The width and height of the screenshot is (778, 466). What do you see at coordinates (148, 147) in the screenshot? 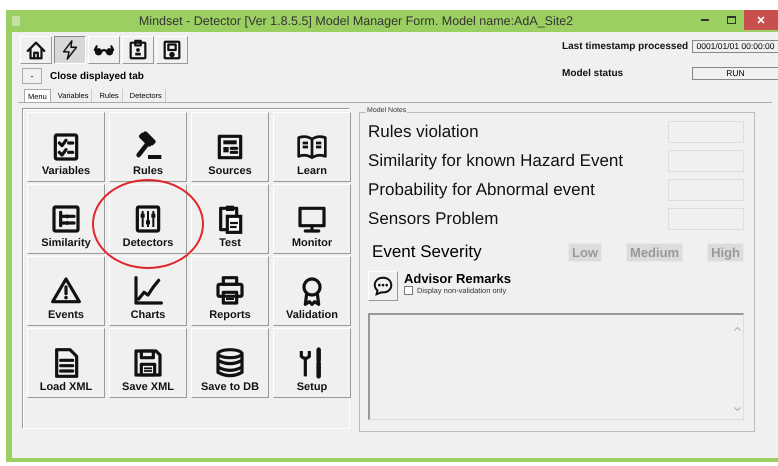
I see `menu-button: Rules` at bounding box center [148, 147].